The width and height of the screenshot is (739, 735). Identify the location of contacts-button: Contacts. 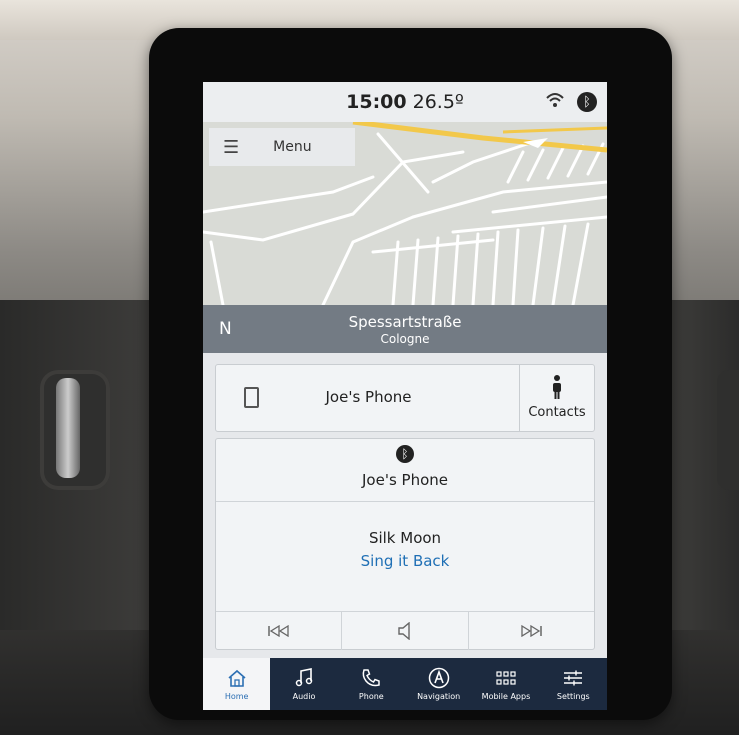
(556, 398).